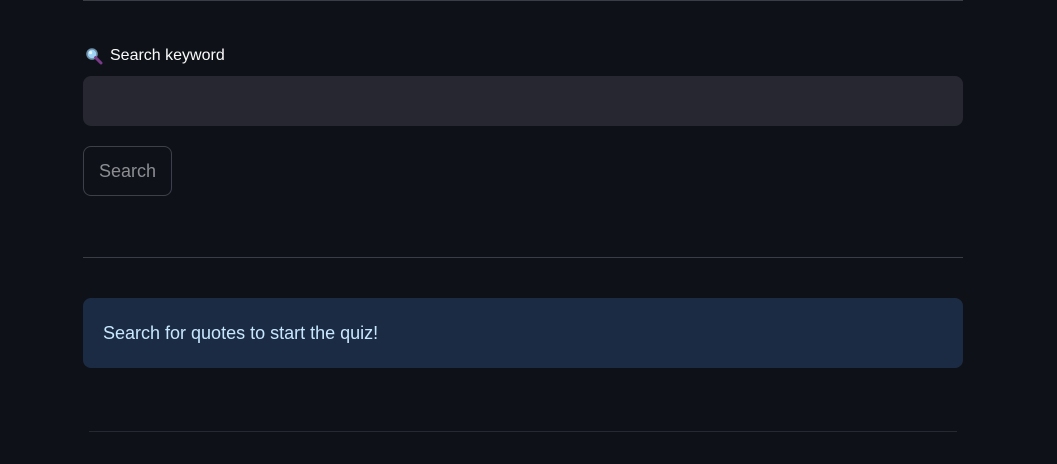 Image resolution: width=1057 pixels, height=464 pixels. What do you see at coordinates (94, 56) in the screenshot?
I see `magnifier-icon` at bounding box center [94, 56].